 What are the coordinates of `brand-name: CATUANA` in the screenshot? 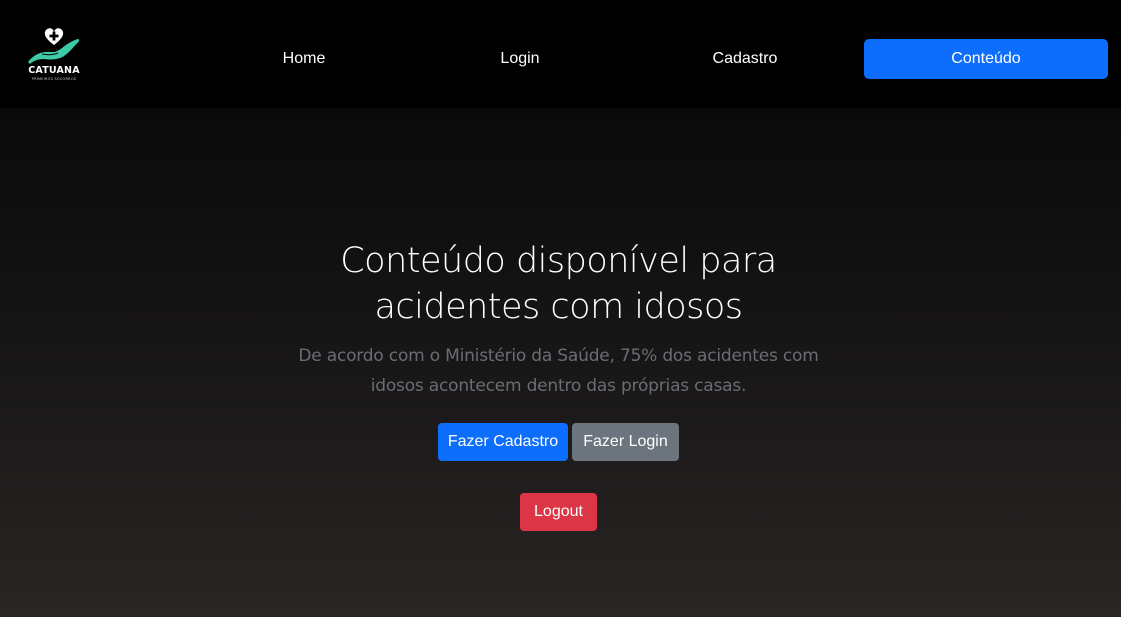 It's located at (54, 70).